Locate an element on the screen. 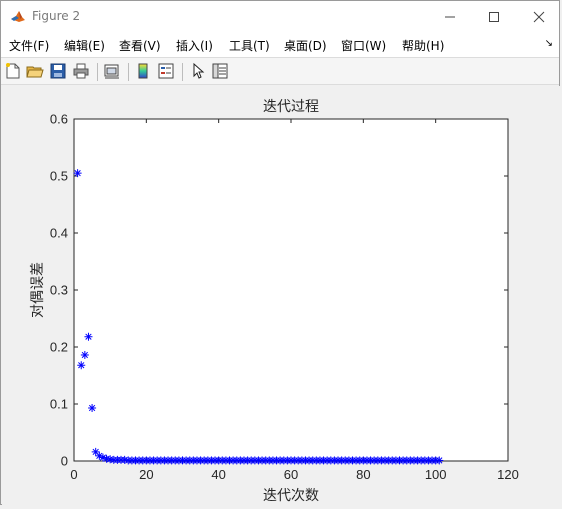  x-tick-label: 40 is located at coordinates (218, 474).